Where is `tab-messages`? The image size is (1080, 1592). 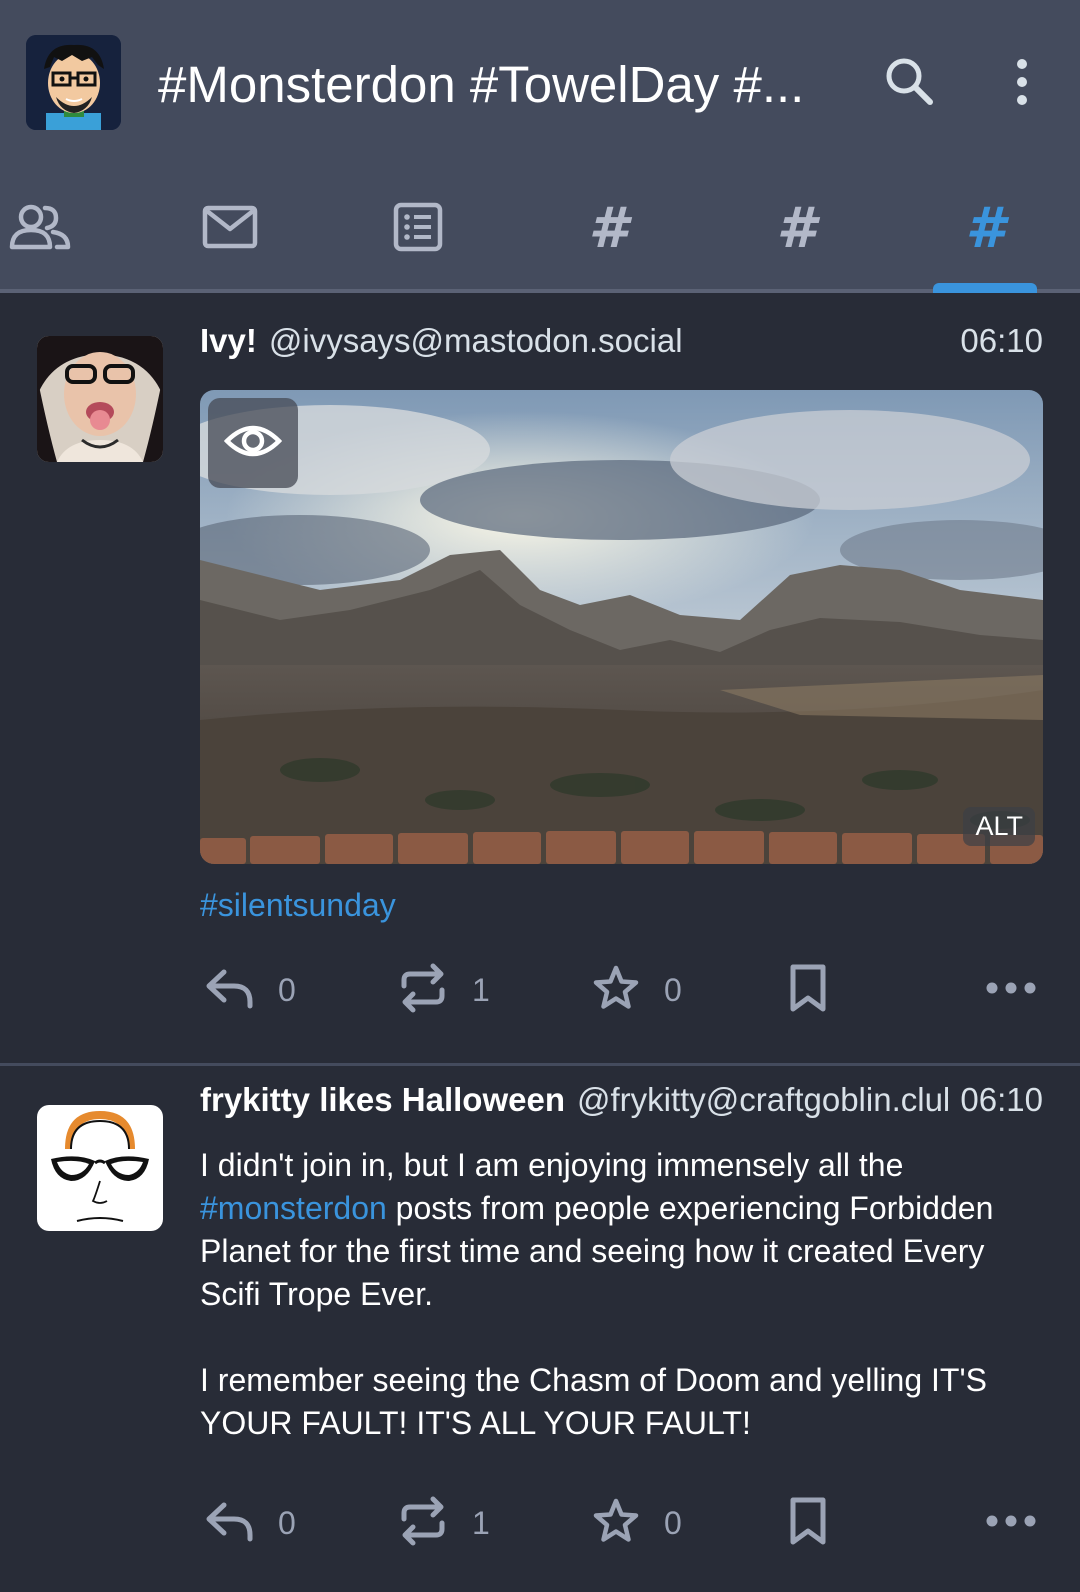 tab-messages is located at coordinates (230, 229).